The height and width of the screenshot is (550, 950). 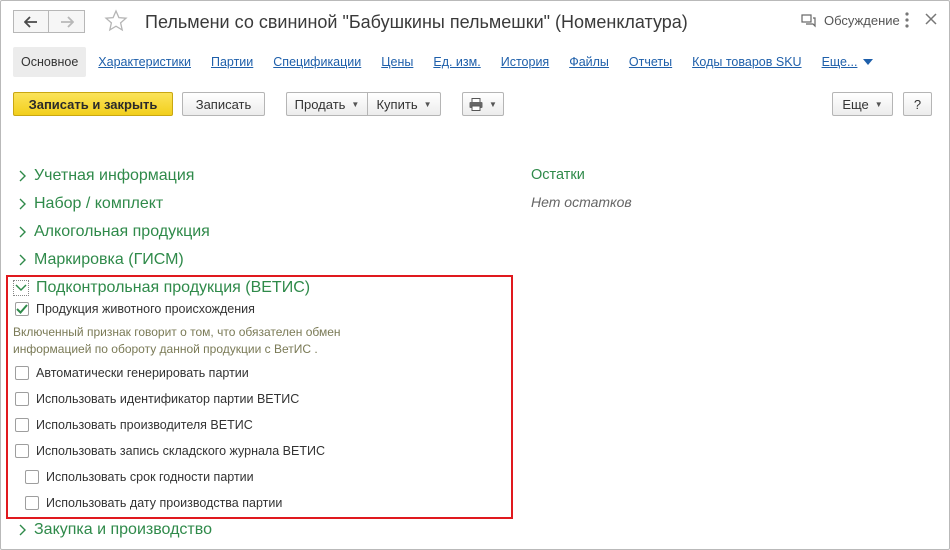 What do you see at coordinates (581, 202) in the screenshot?
I see `stock-empty-text: Нет остатков` at bounding box center [581, 202].